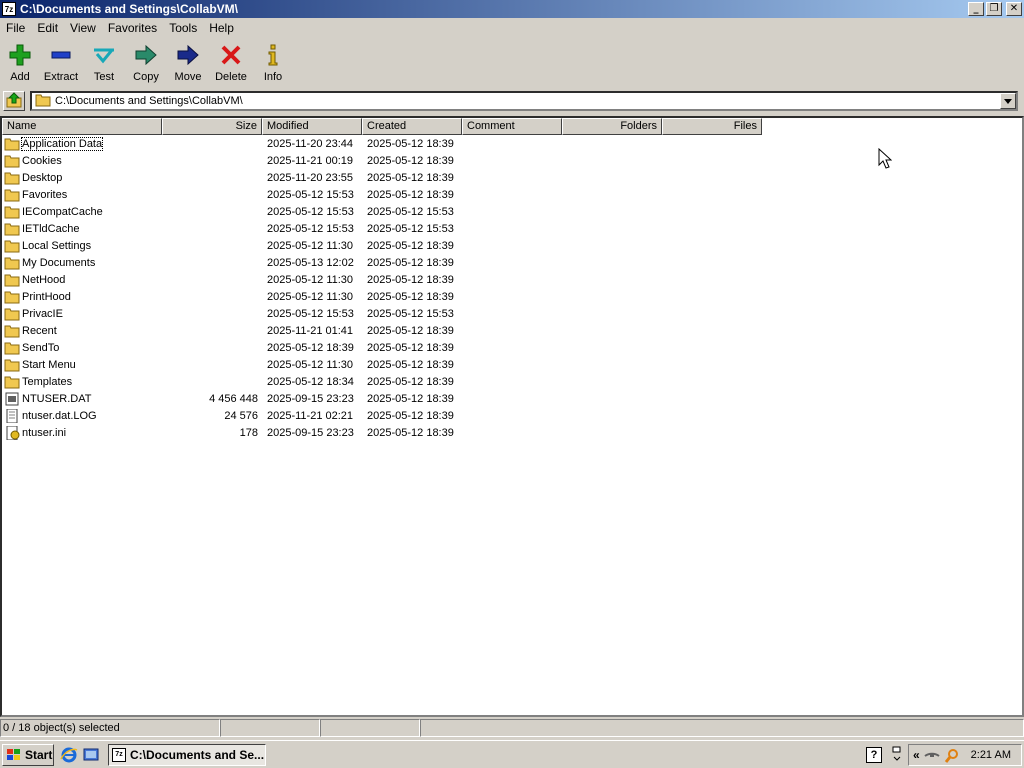 Image resolution: width=1024 pixels, height=768 pixels. Describe the element at coordinates (248, 432) in the screenshot. I see `file-size: 178` at that location.